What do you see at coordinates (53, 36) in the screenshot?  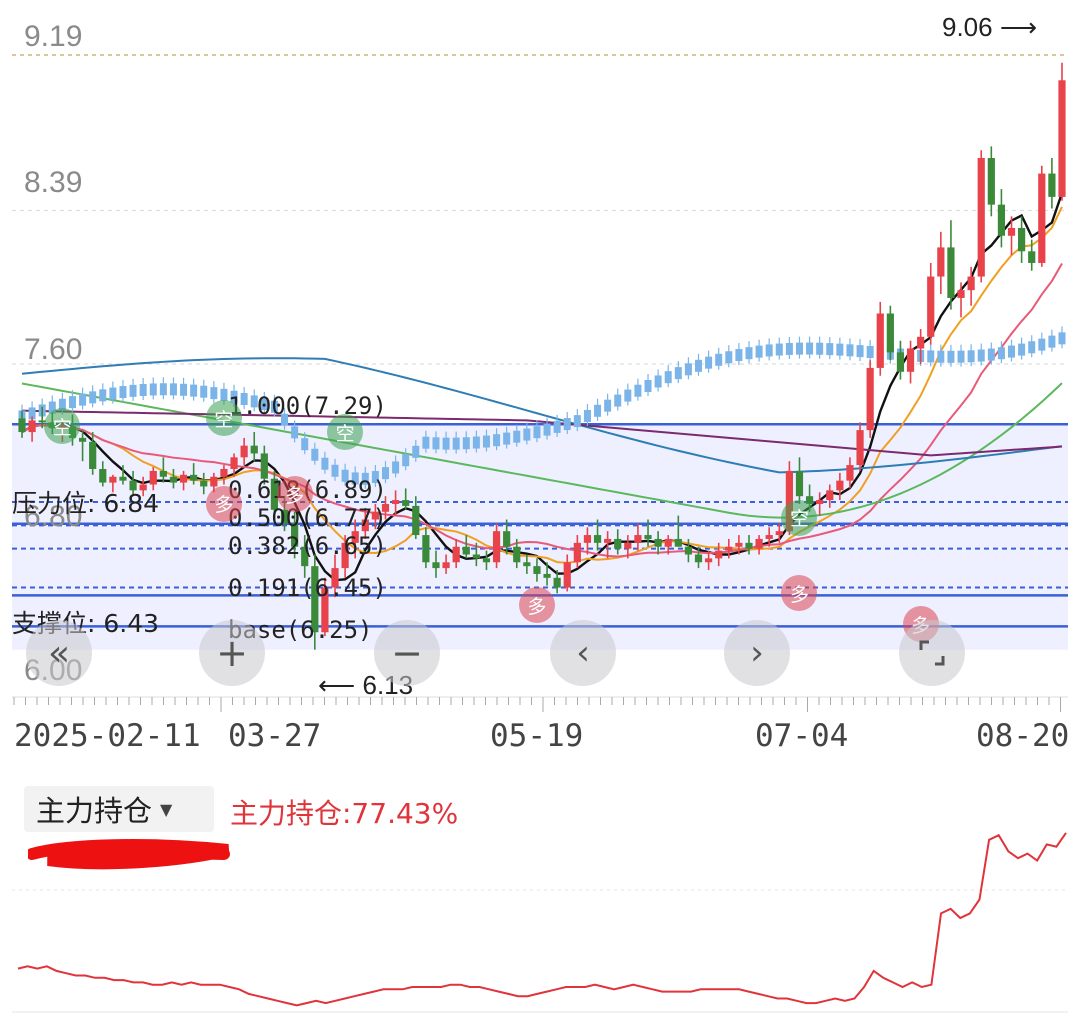 I see `y-tick-label: 9.19` at bounding box center [53, 36].